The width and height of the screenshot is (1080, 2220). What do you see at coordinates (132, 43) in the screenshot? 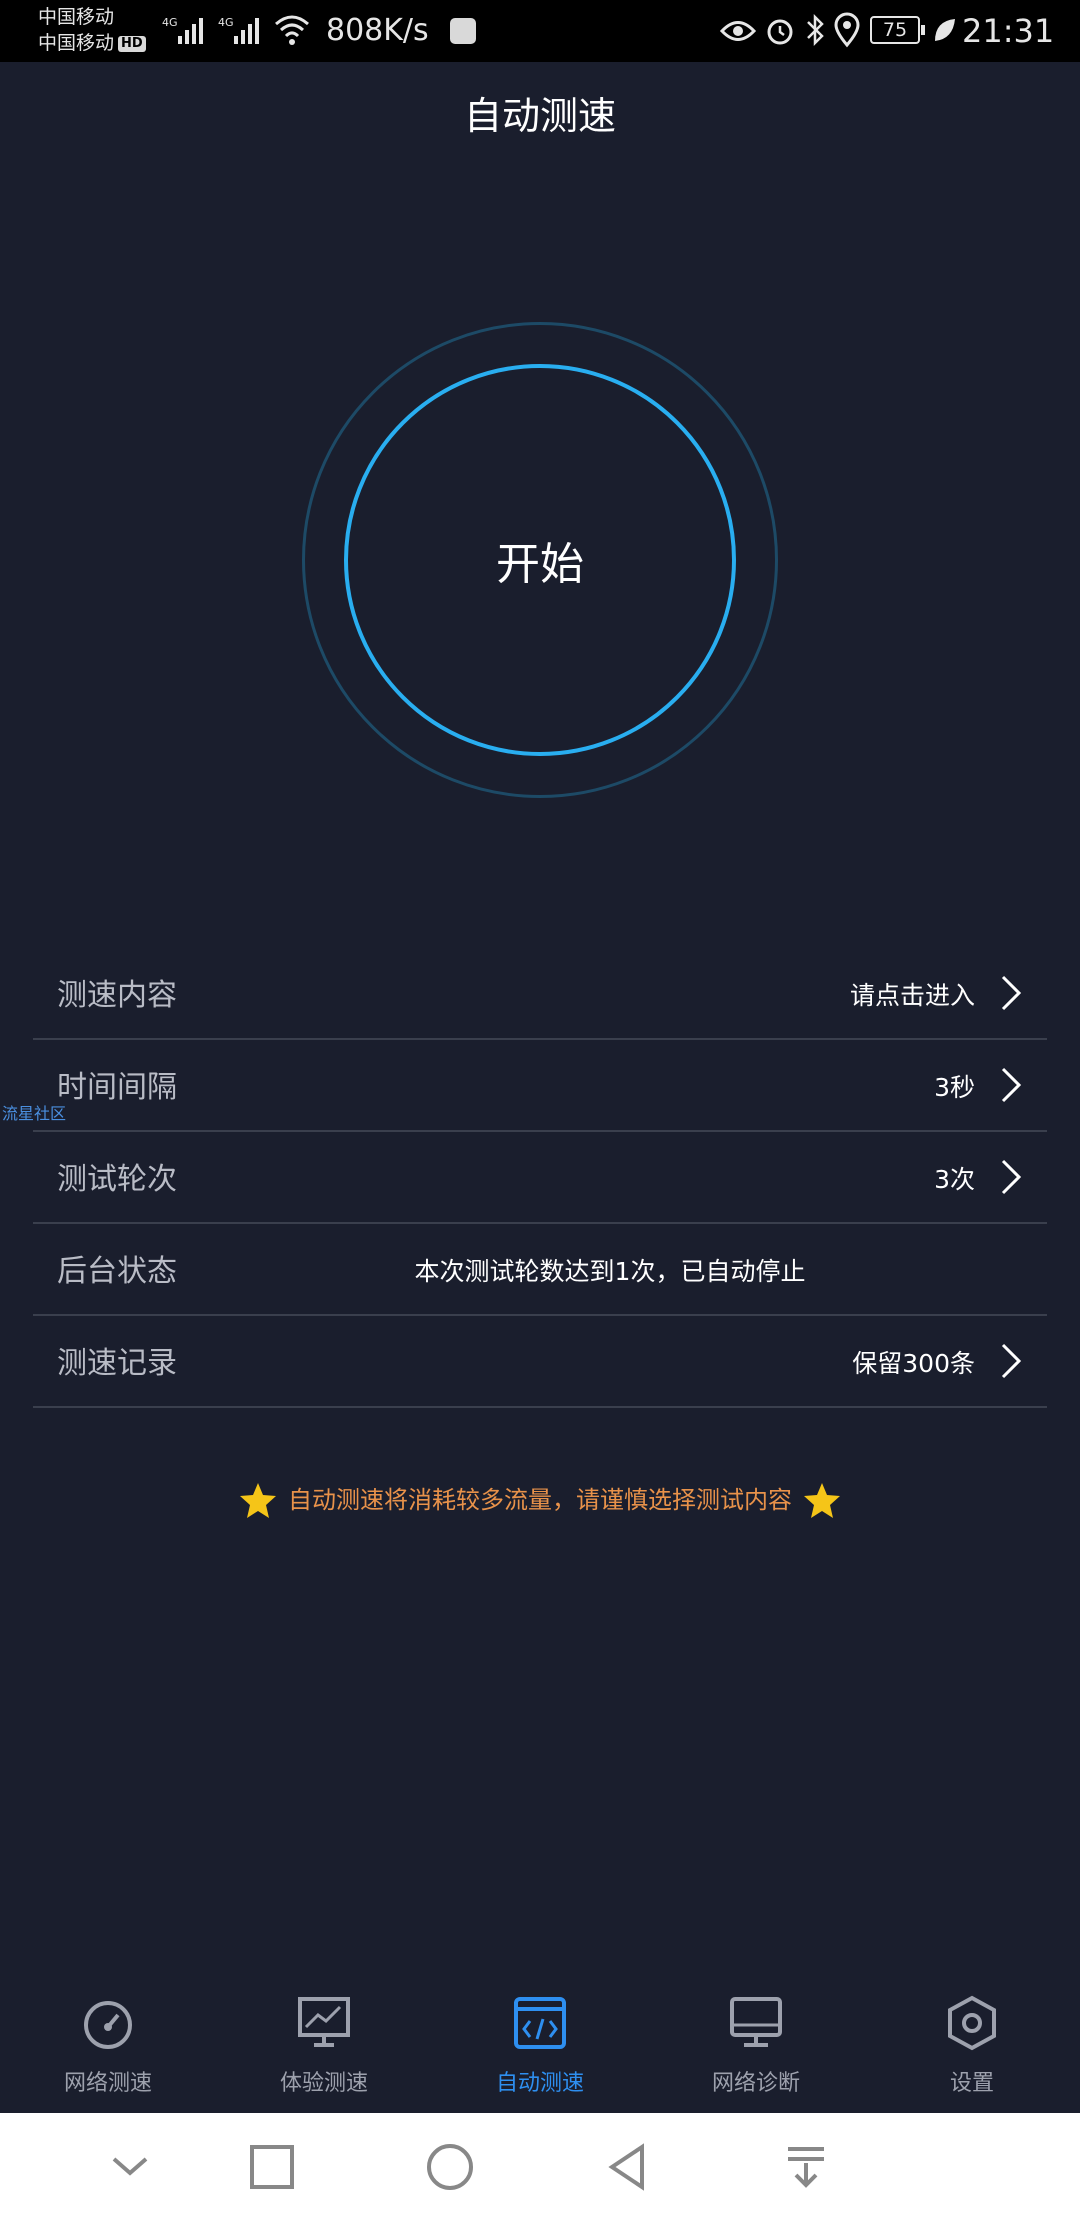
I see `hd-badge: HD` at bounding box center [132, 43].